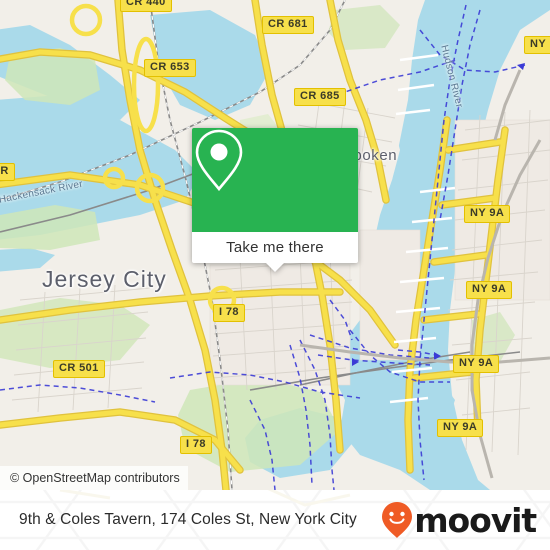 The width and height of the screenshot is (550, 550). I want to click on moovit-pin-icon, so click(397, 520).